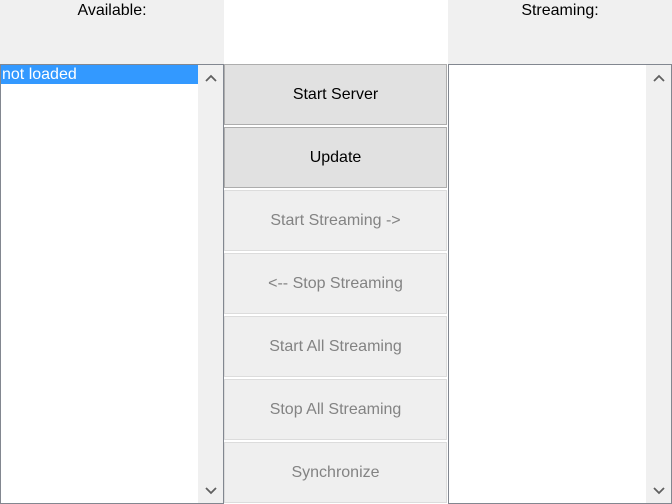  Describe the element at coordinates (335, 472) in the screenshot. I see `synchronize-button: Synchronize` at that location.